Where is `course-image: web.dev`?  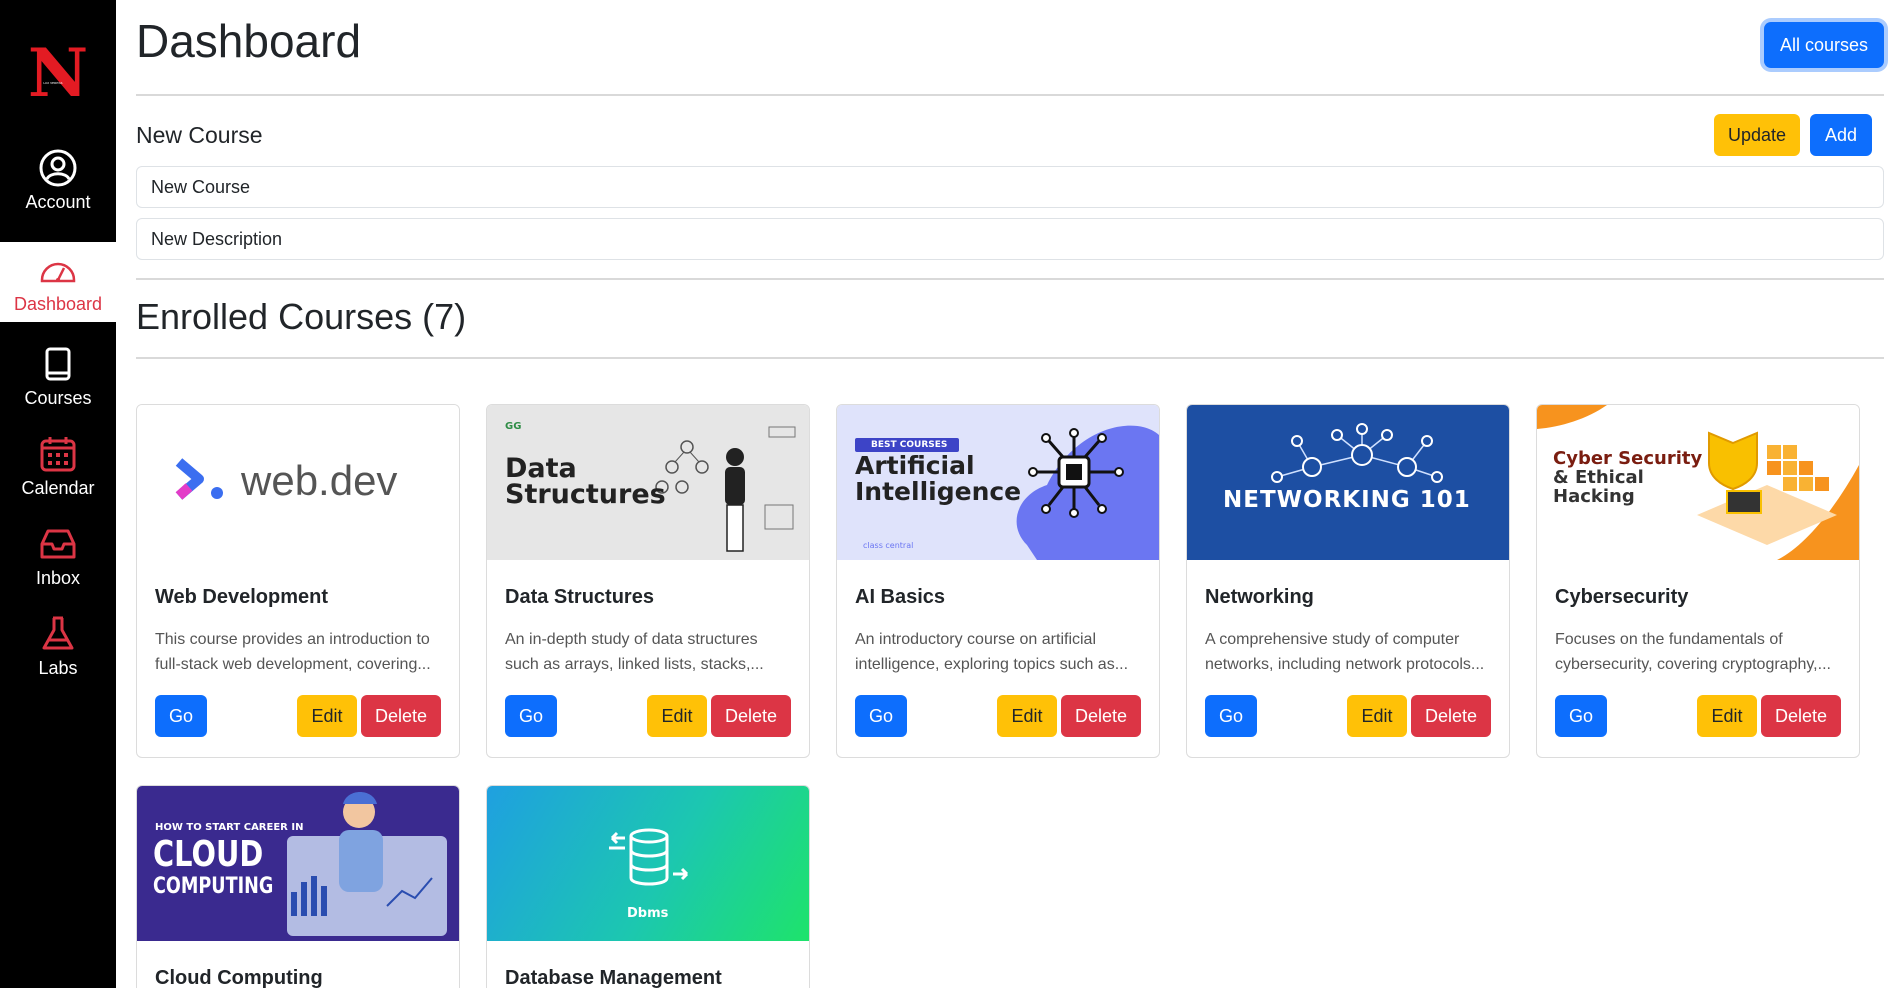
course-image: web.dev is located at coordinates (298, 482).